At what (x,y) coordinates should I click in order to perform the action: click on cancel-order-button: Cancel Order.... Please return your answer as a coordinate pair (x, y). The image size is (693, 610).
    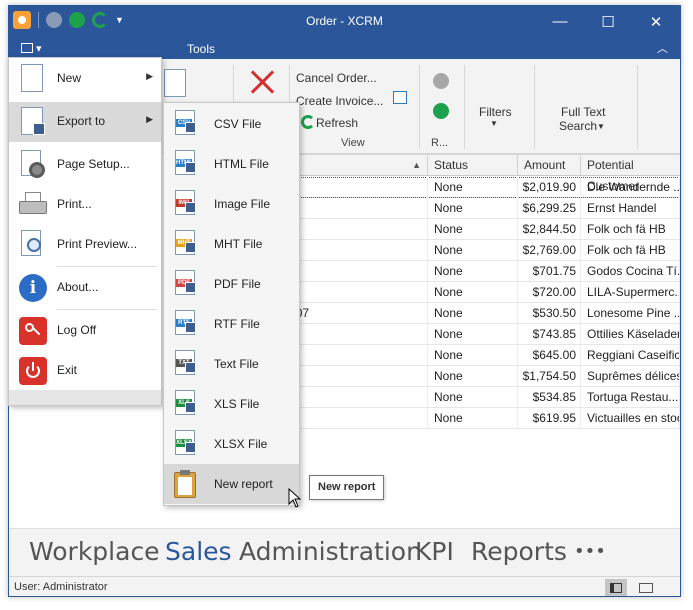
    Looking at the image, I should click on (336, 78).